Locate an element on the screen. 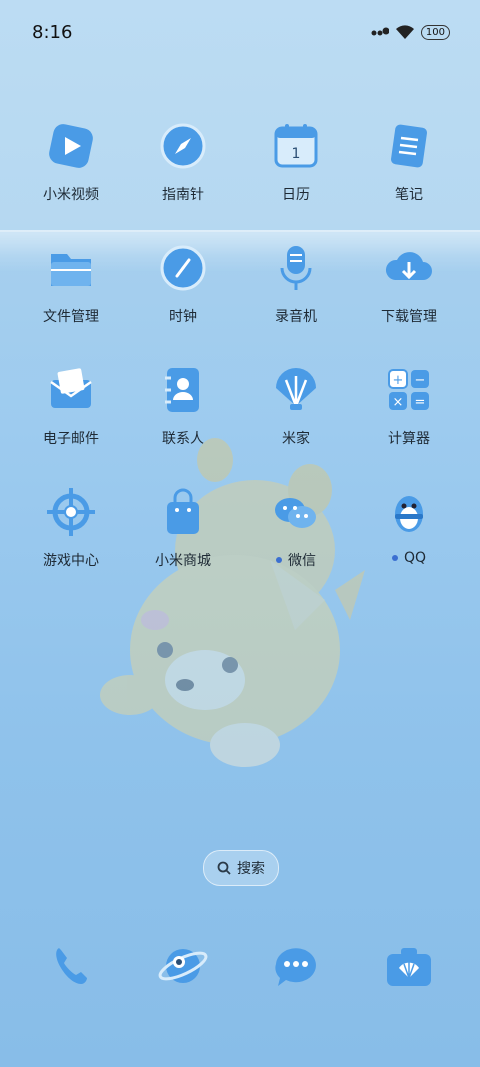 Image resolution: width=480 pixels, height=1067 pixels. video-icon is located at coordinates (71, 146).